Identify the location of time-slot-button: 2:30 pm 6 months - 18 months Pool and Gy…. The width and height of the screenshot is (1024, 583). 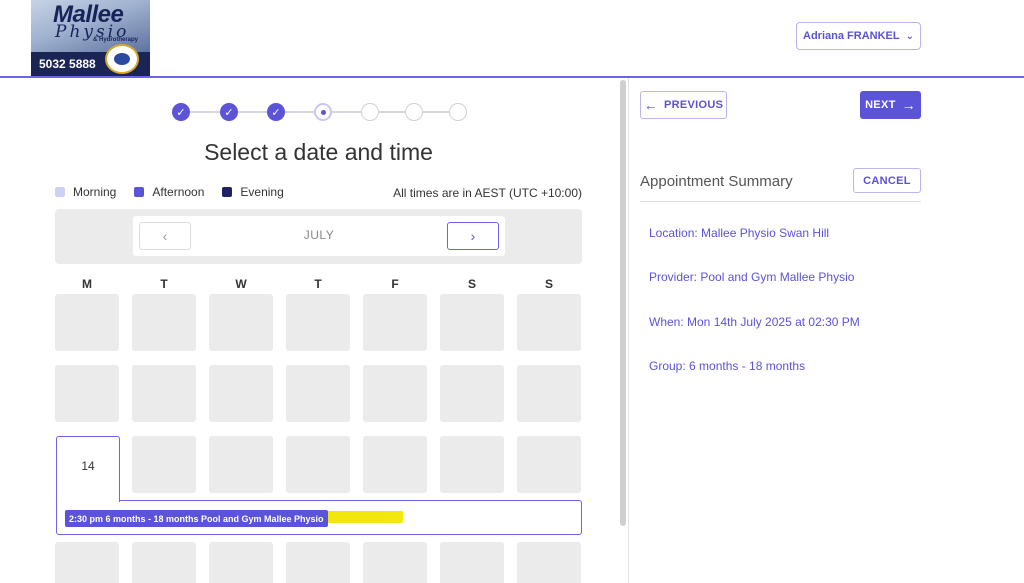
(196, 518).